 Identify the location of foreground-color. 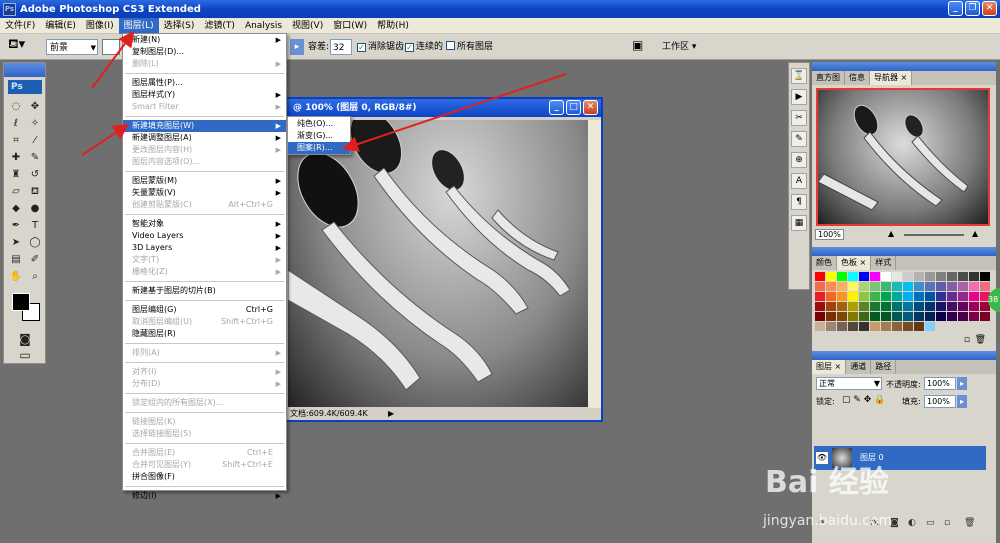
(21, 302).